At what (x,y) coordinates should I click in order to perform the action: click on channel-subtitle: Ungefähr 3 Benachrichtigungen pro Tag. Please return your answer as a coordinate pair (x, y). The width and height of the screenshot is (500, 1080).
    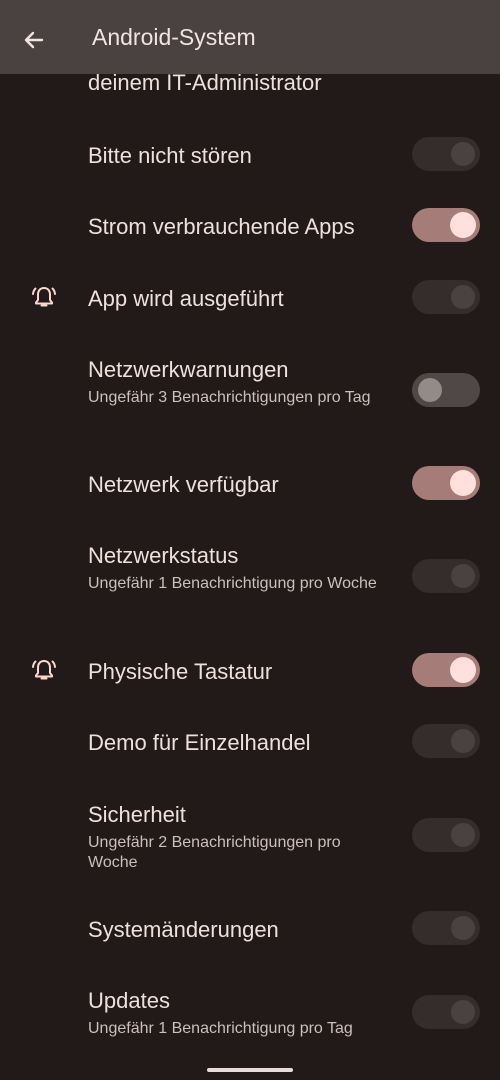
    Looking at the image, I should click on (229, 397).